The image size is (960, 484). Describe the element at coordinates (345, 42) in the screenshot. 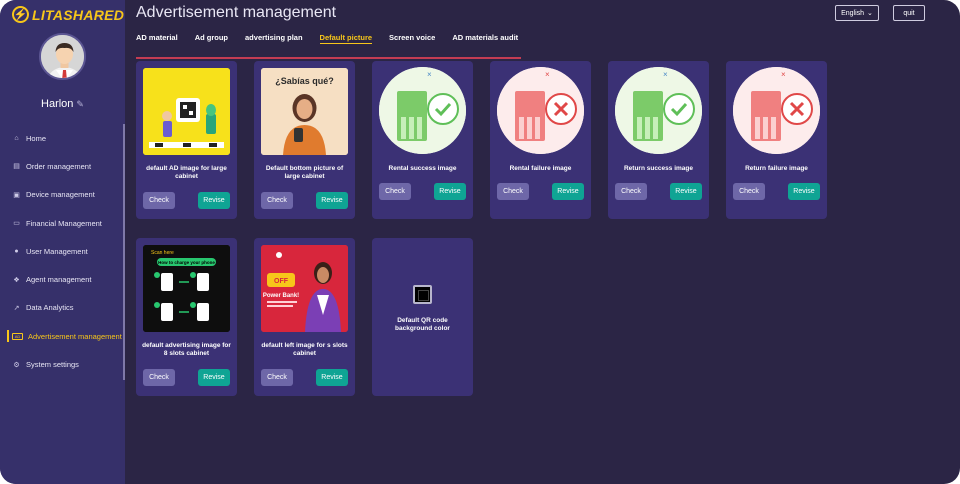

I see `tab-default-picture: Default picture` at that location.